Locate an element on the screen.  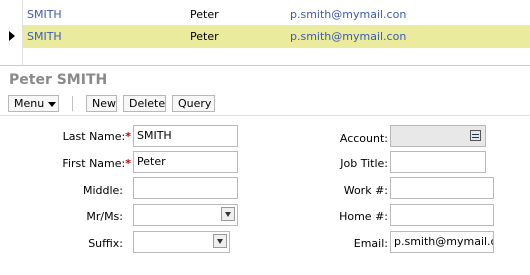
middle-name-field is located at coordinates (185, 188).